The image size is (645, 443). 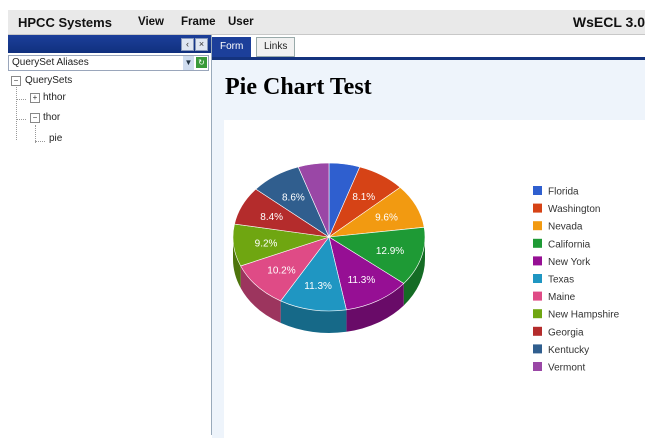 What do you see at coordinates (568, 350) in the screenshot?
I see `legend-label-kentucky: Kentucky` at bounding box center [568, 350].